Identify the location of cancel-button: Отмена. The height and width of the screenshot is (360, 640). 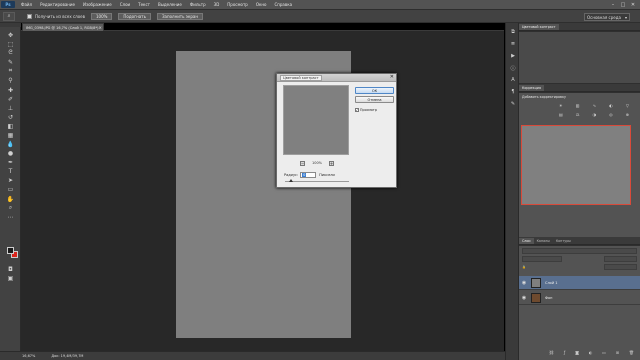
(374, 99).